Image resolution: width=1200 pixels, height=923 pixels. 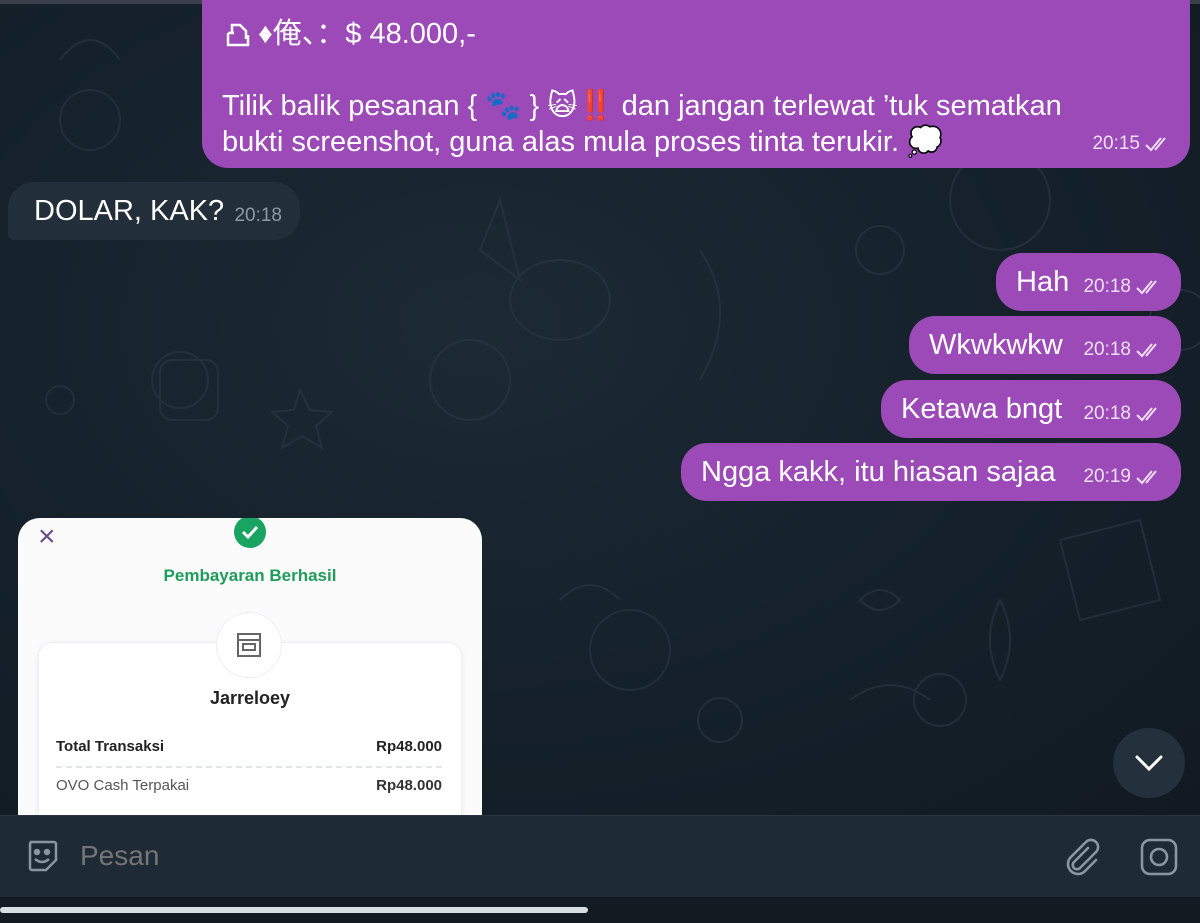 What do you see at coordinates (367, 34) in the screenshot?
I see `price-line: ♦俺、：$ 48.000,-` at bounding box center [367, 34].